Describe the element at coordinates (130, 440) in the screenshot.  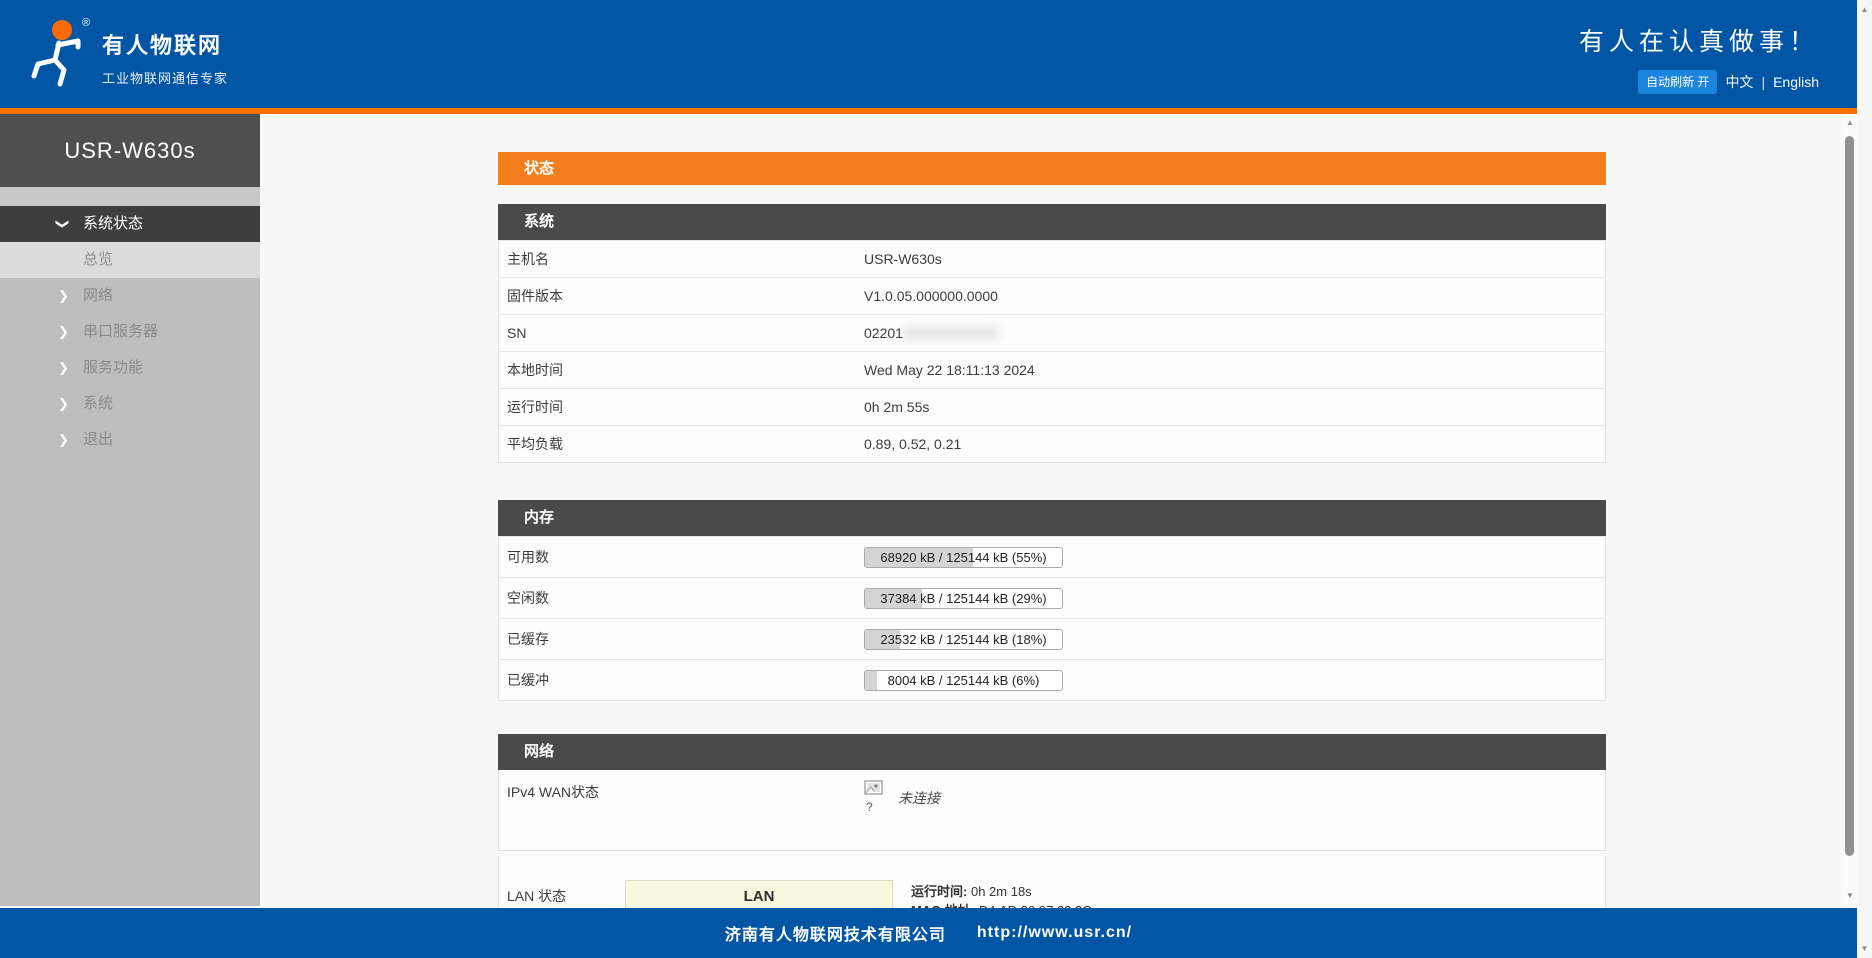
I see `sidebar-item-logout: ❯ 退出` at that location.